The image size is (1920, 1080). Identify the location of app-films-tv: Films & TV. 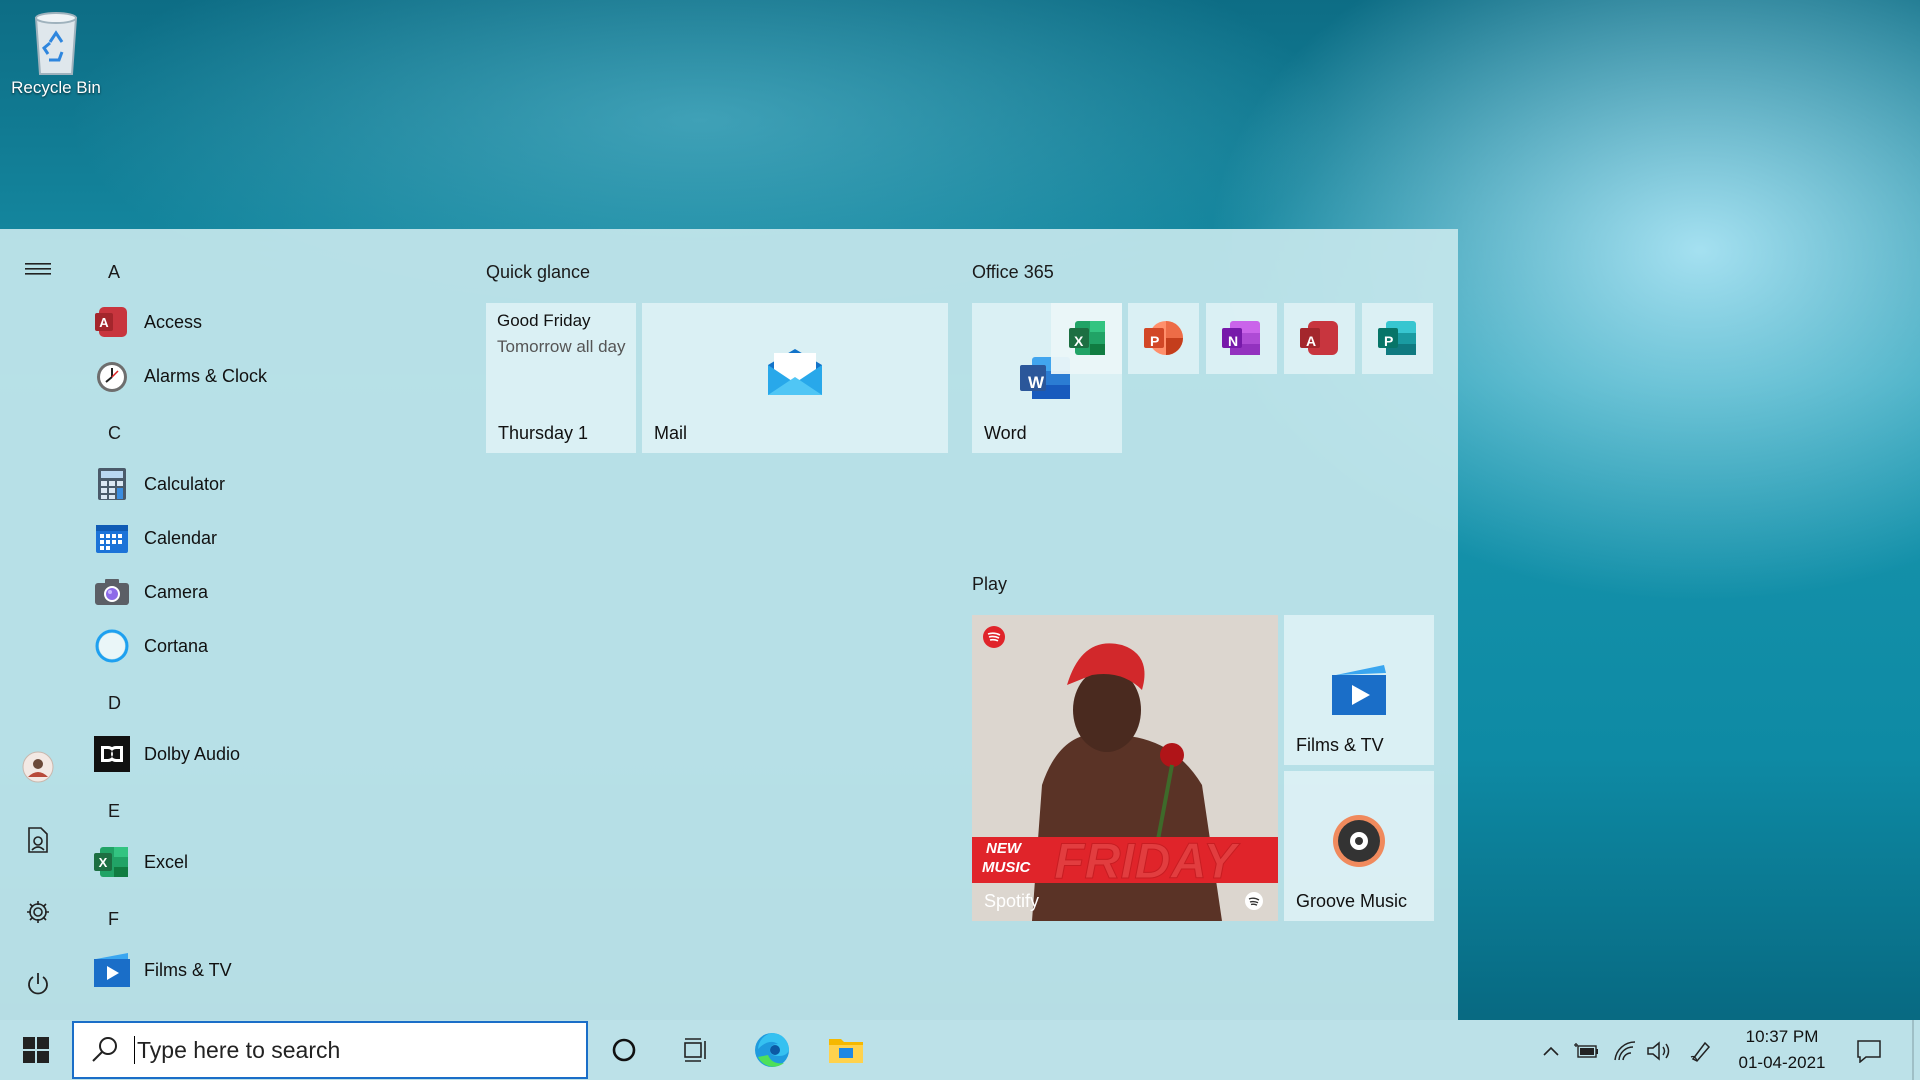
(264, 970).